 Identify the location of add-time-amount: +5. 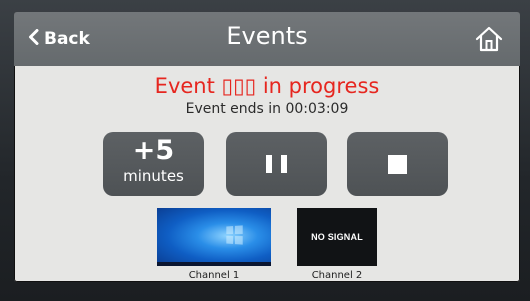
(153, 150).